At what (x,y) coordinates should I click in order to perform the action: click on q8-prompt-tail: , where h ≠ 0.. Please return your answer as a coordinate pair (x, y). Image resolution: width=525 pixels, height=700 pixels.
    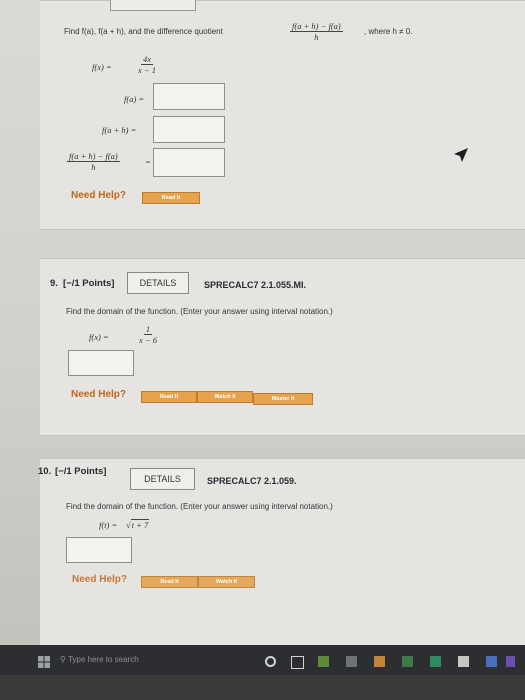
    Looking at the image, I should click on (388, 31).